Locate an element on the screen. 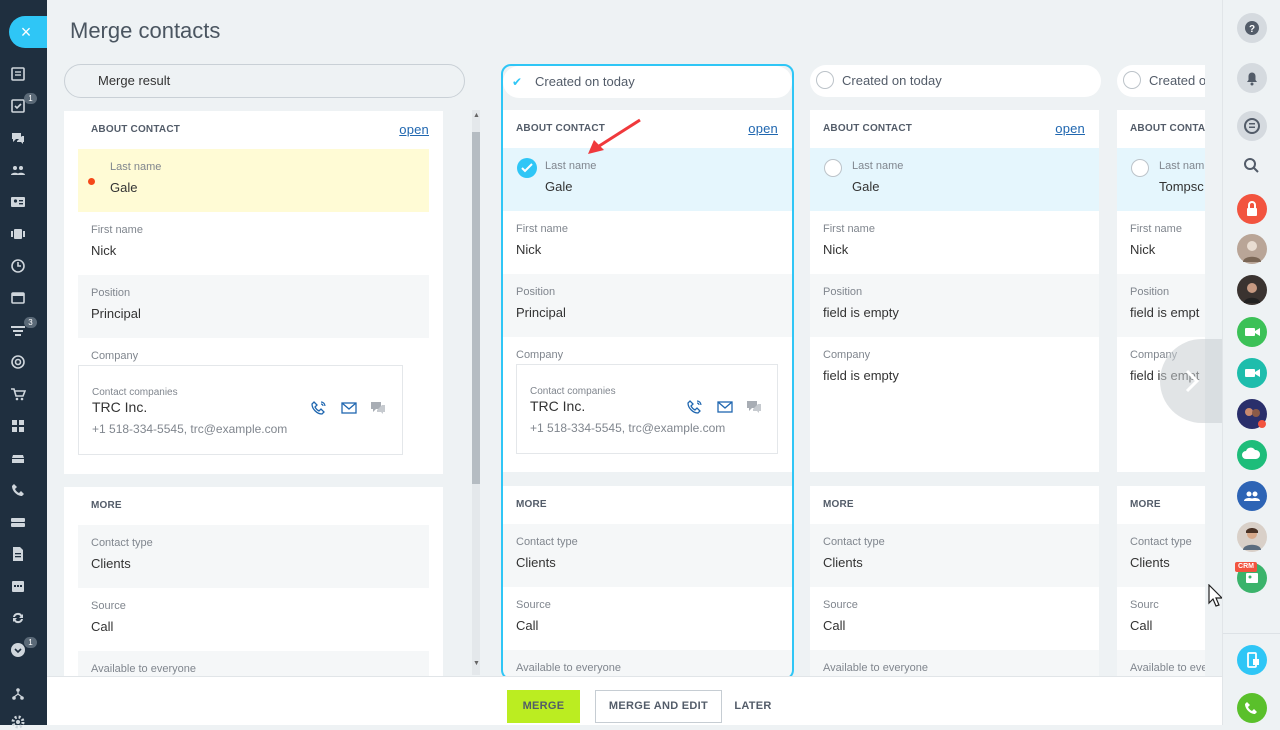 This screenshot has width=1280, height=730. close-button: × is located at coordinates (28, 32).